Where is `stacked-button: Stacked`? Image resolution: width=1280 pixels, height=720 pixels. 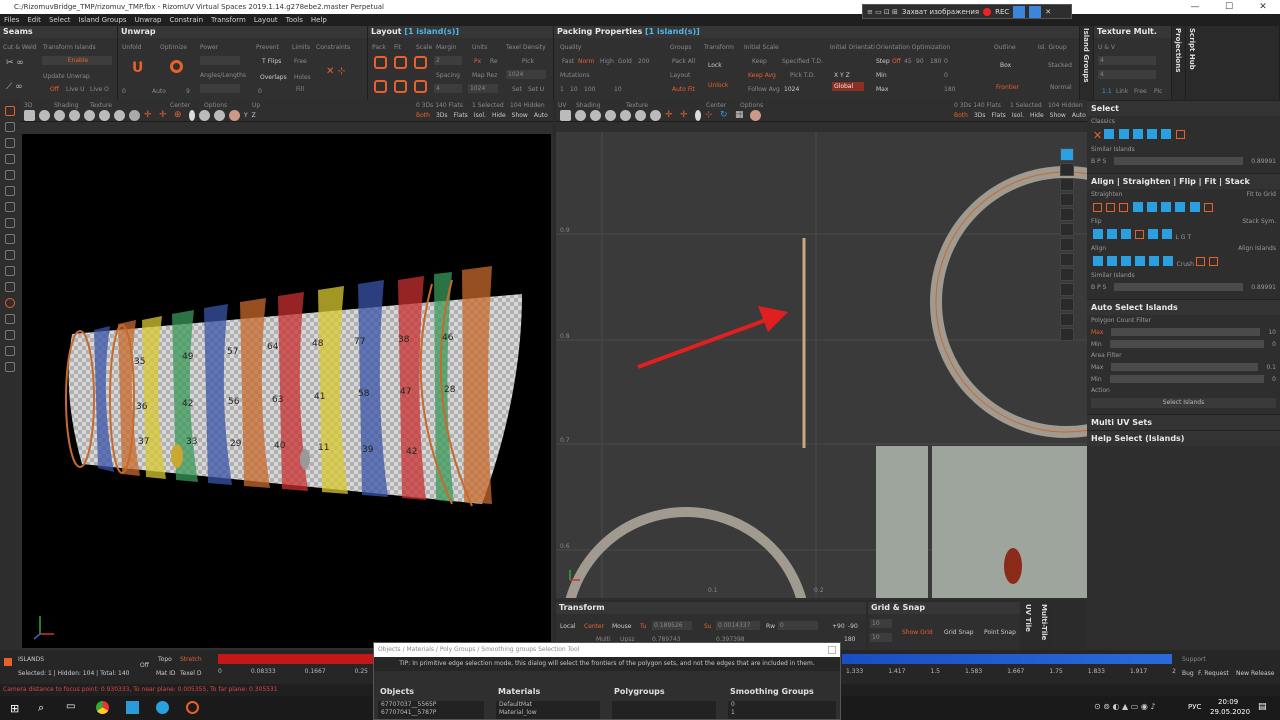 stacked-button: Stacked is located at coordinates (1060, 65).